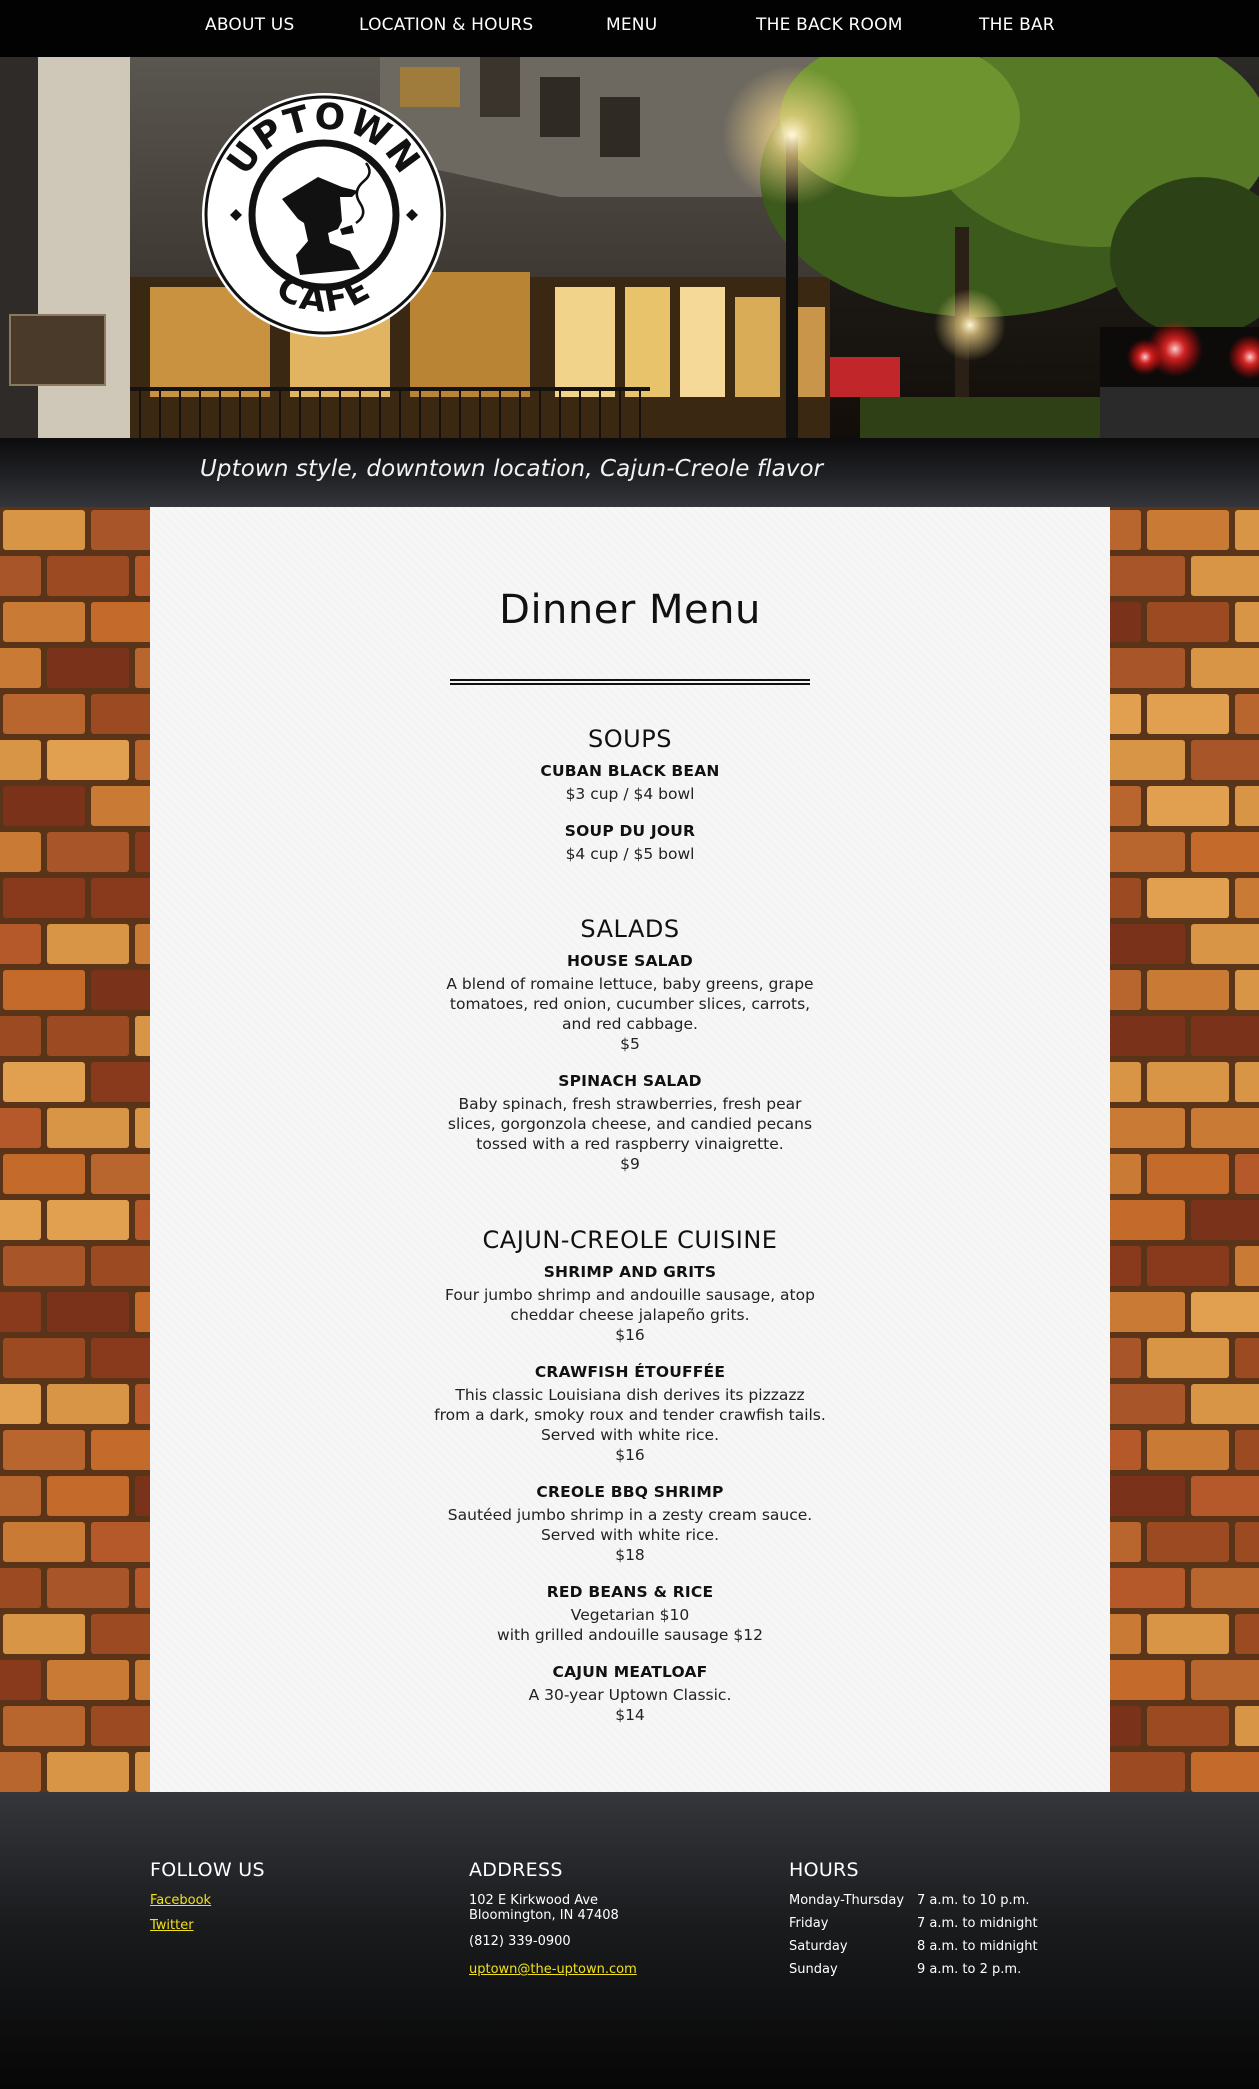 Image resolution: width=1259 pixels, height=2089 pixels. I want to click on menu-item-name: CREOLE BBQ SHRIMP, so click(630, 1492).